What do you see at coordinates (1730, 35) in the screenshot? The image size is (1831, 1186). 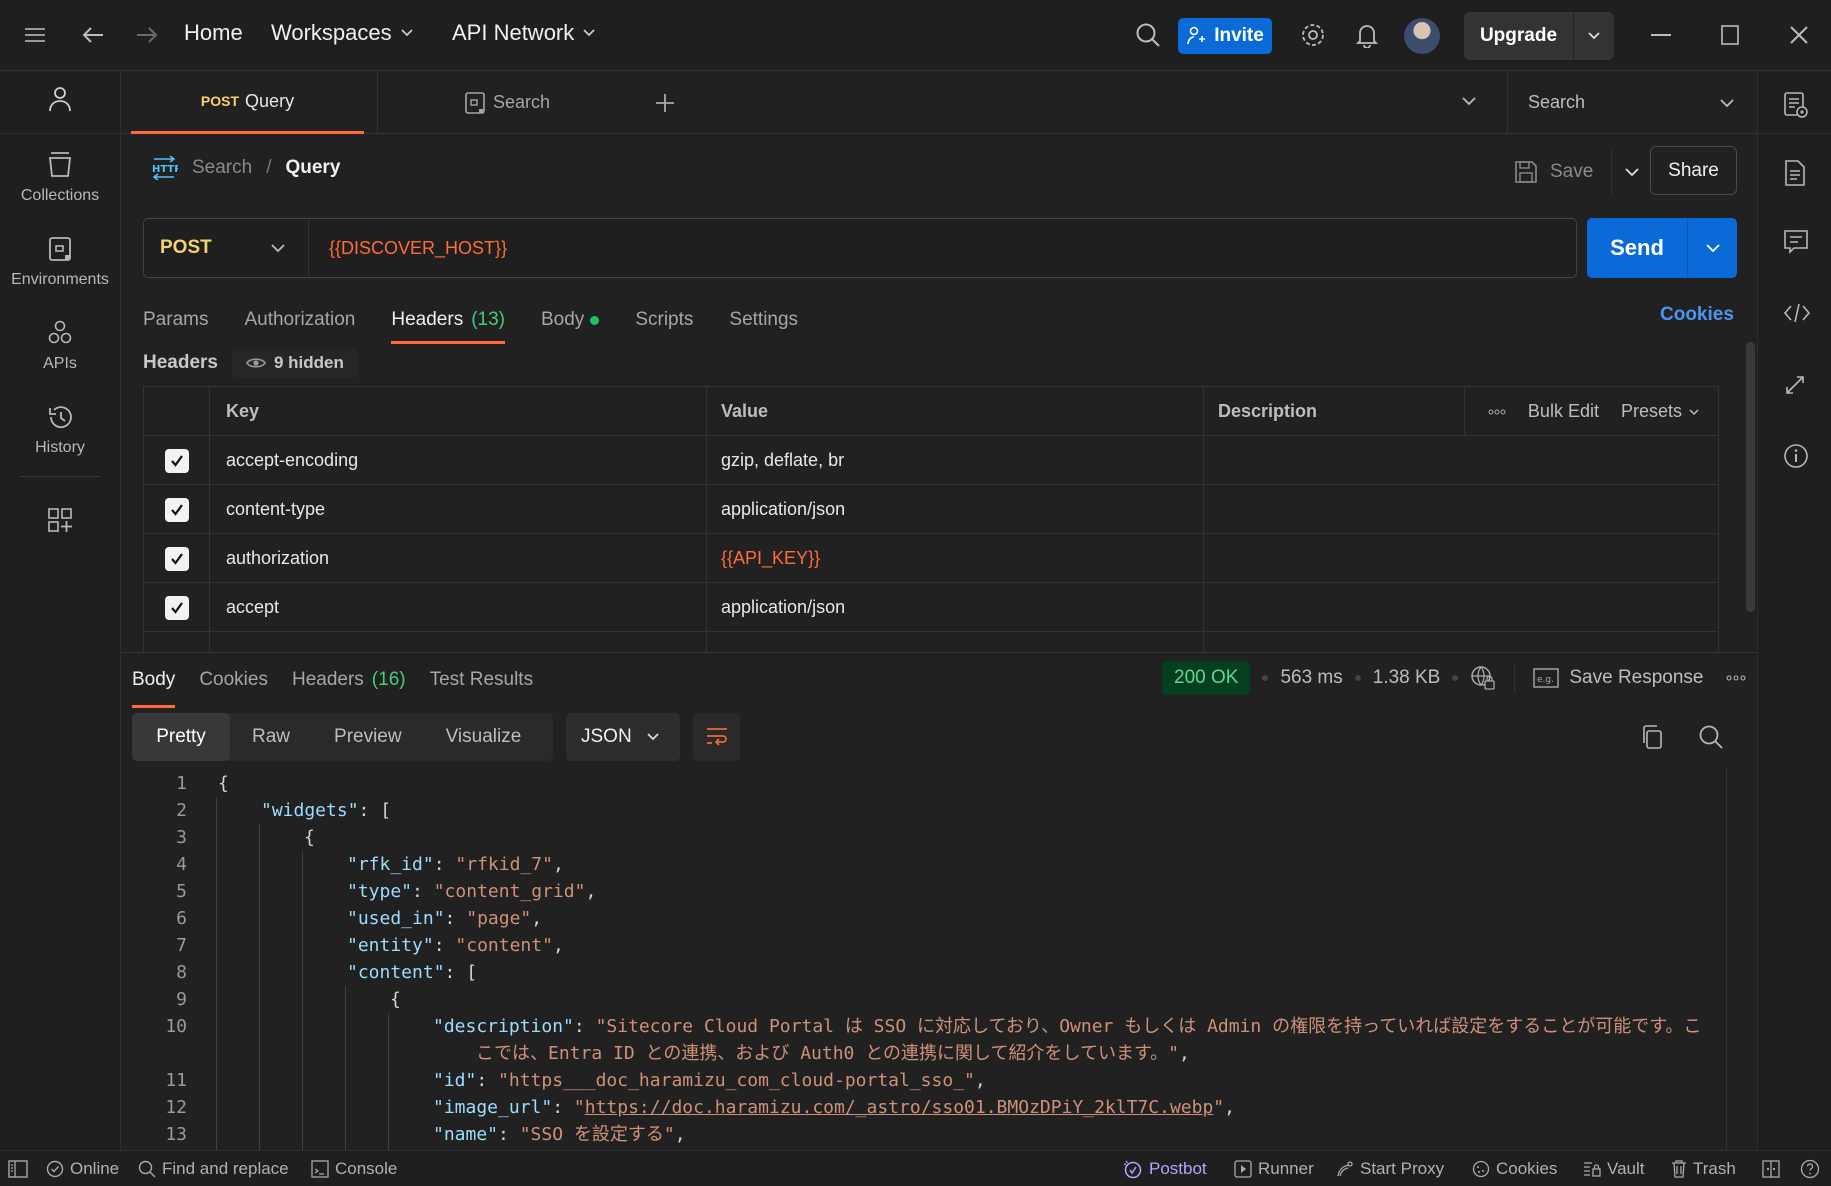 I see `maximize-icon` at bounding box center [1730, 35].